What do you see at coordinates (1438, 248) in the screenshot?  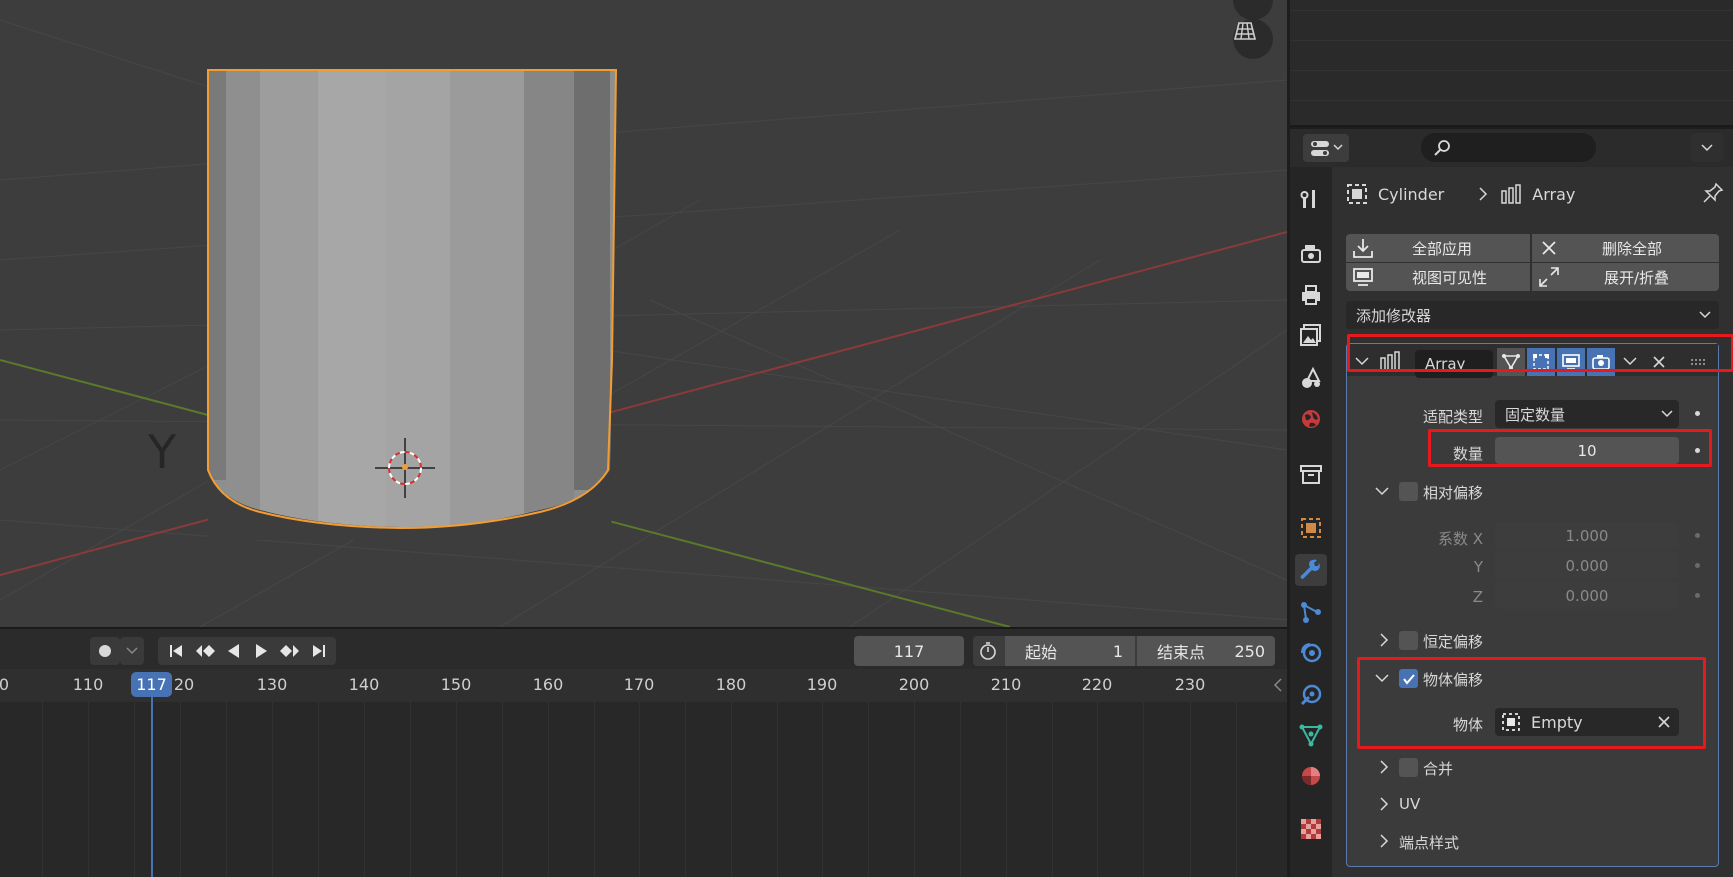 I see `apply-all-button: 全部应用` at bounding box center [1438, 248].